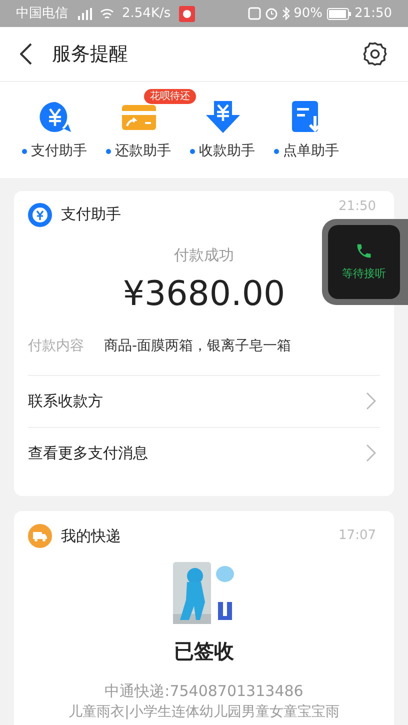  What do you see at coordinates (88, 453) in the screenshot?
I see `link-label: 查看更多支付消息` at bounding box center [88, 453].